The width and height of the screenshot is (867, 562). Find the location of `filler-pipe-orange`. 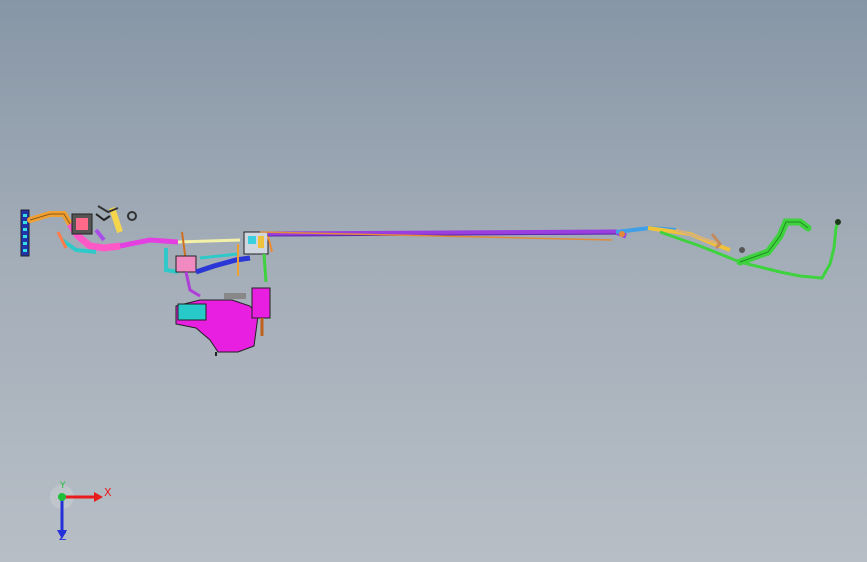

filler-pipe-orange is located at coordinates (50, 219).